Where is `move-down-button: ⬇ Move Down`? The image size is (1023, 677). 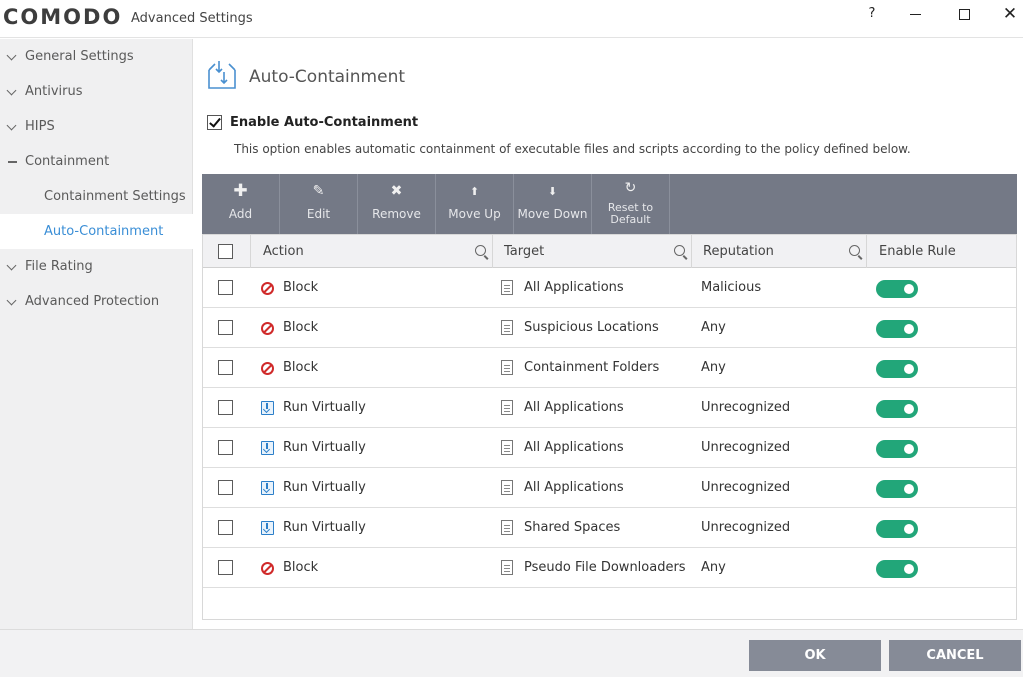 move-down-button: ⬇ Move Down is located at coordinates (553, 204).